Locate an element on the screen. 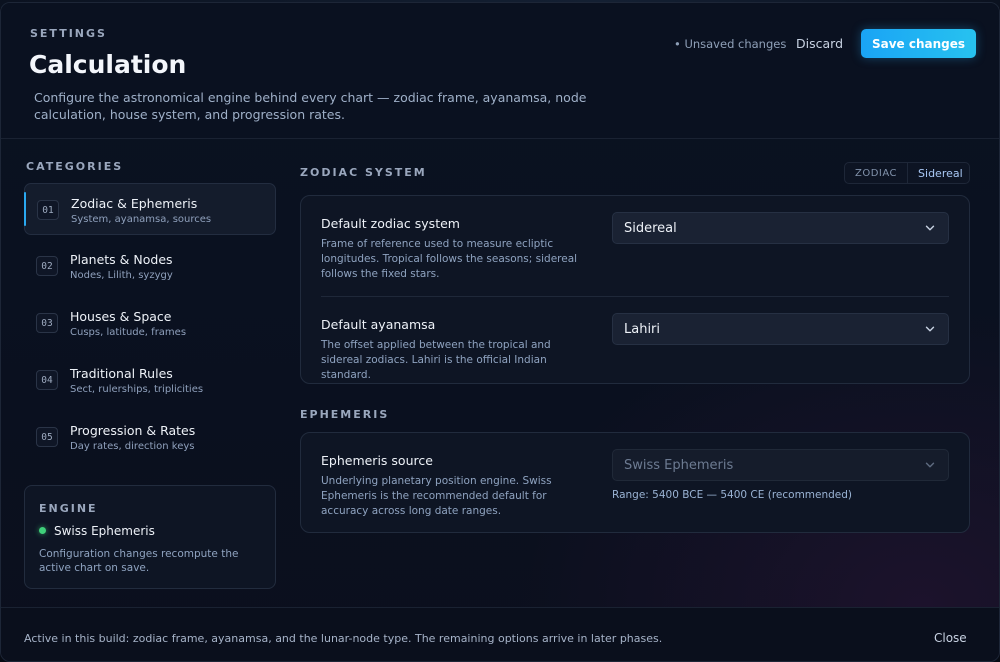 The image size is (1000, 662). save-changes-button: Save changes is located at coordinates (918, 43).